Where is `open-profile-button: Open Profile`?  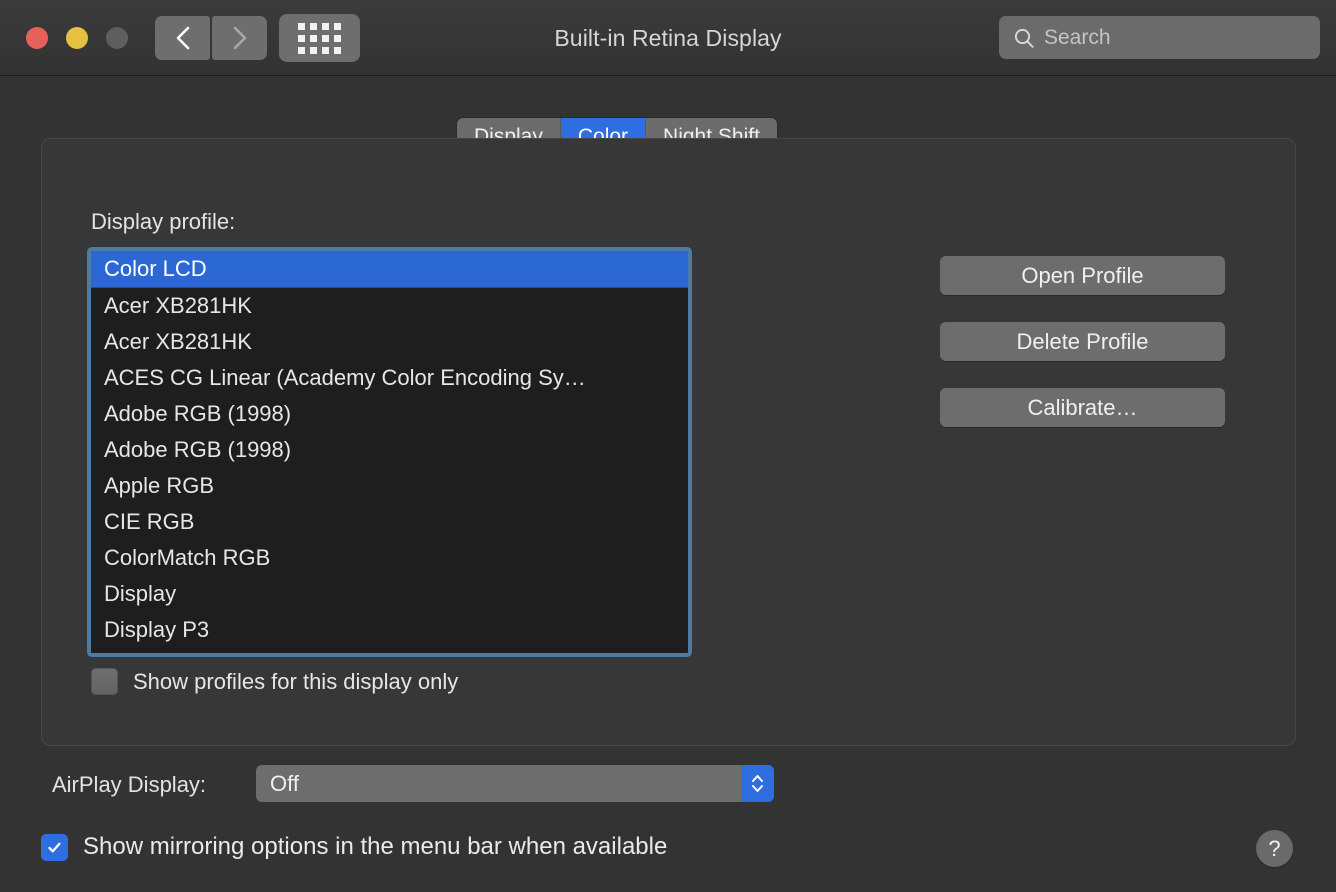
open-profile-button: Open Profile is located at coordinates (1082, 275).